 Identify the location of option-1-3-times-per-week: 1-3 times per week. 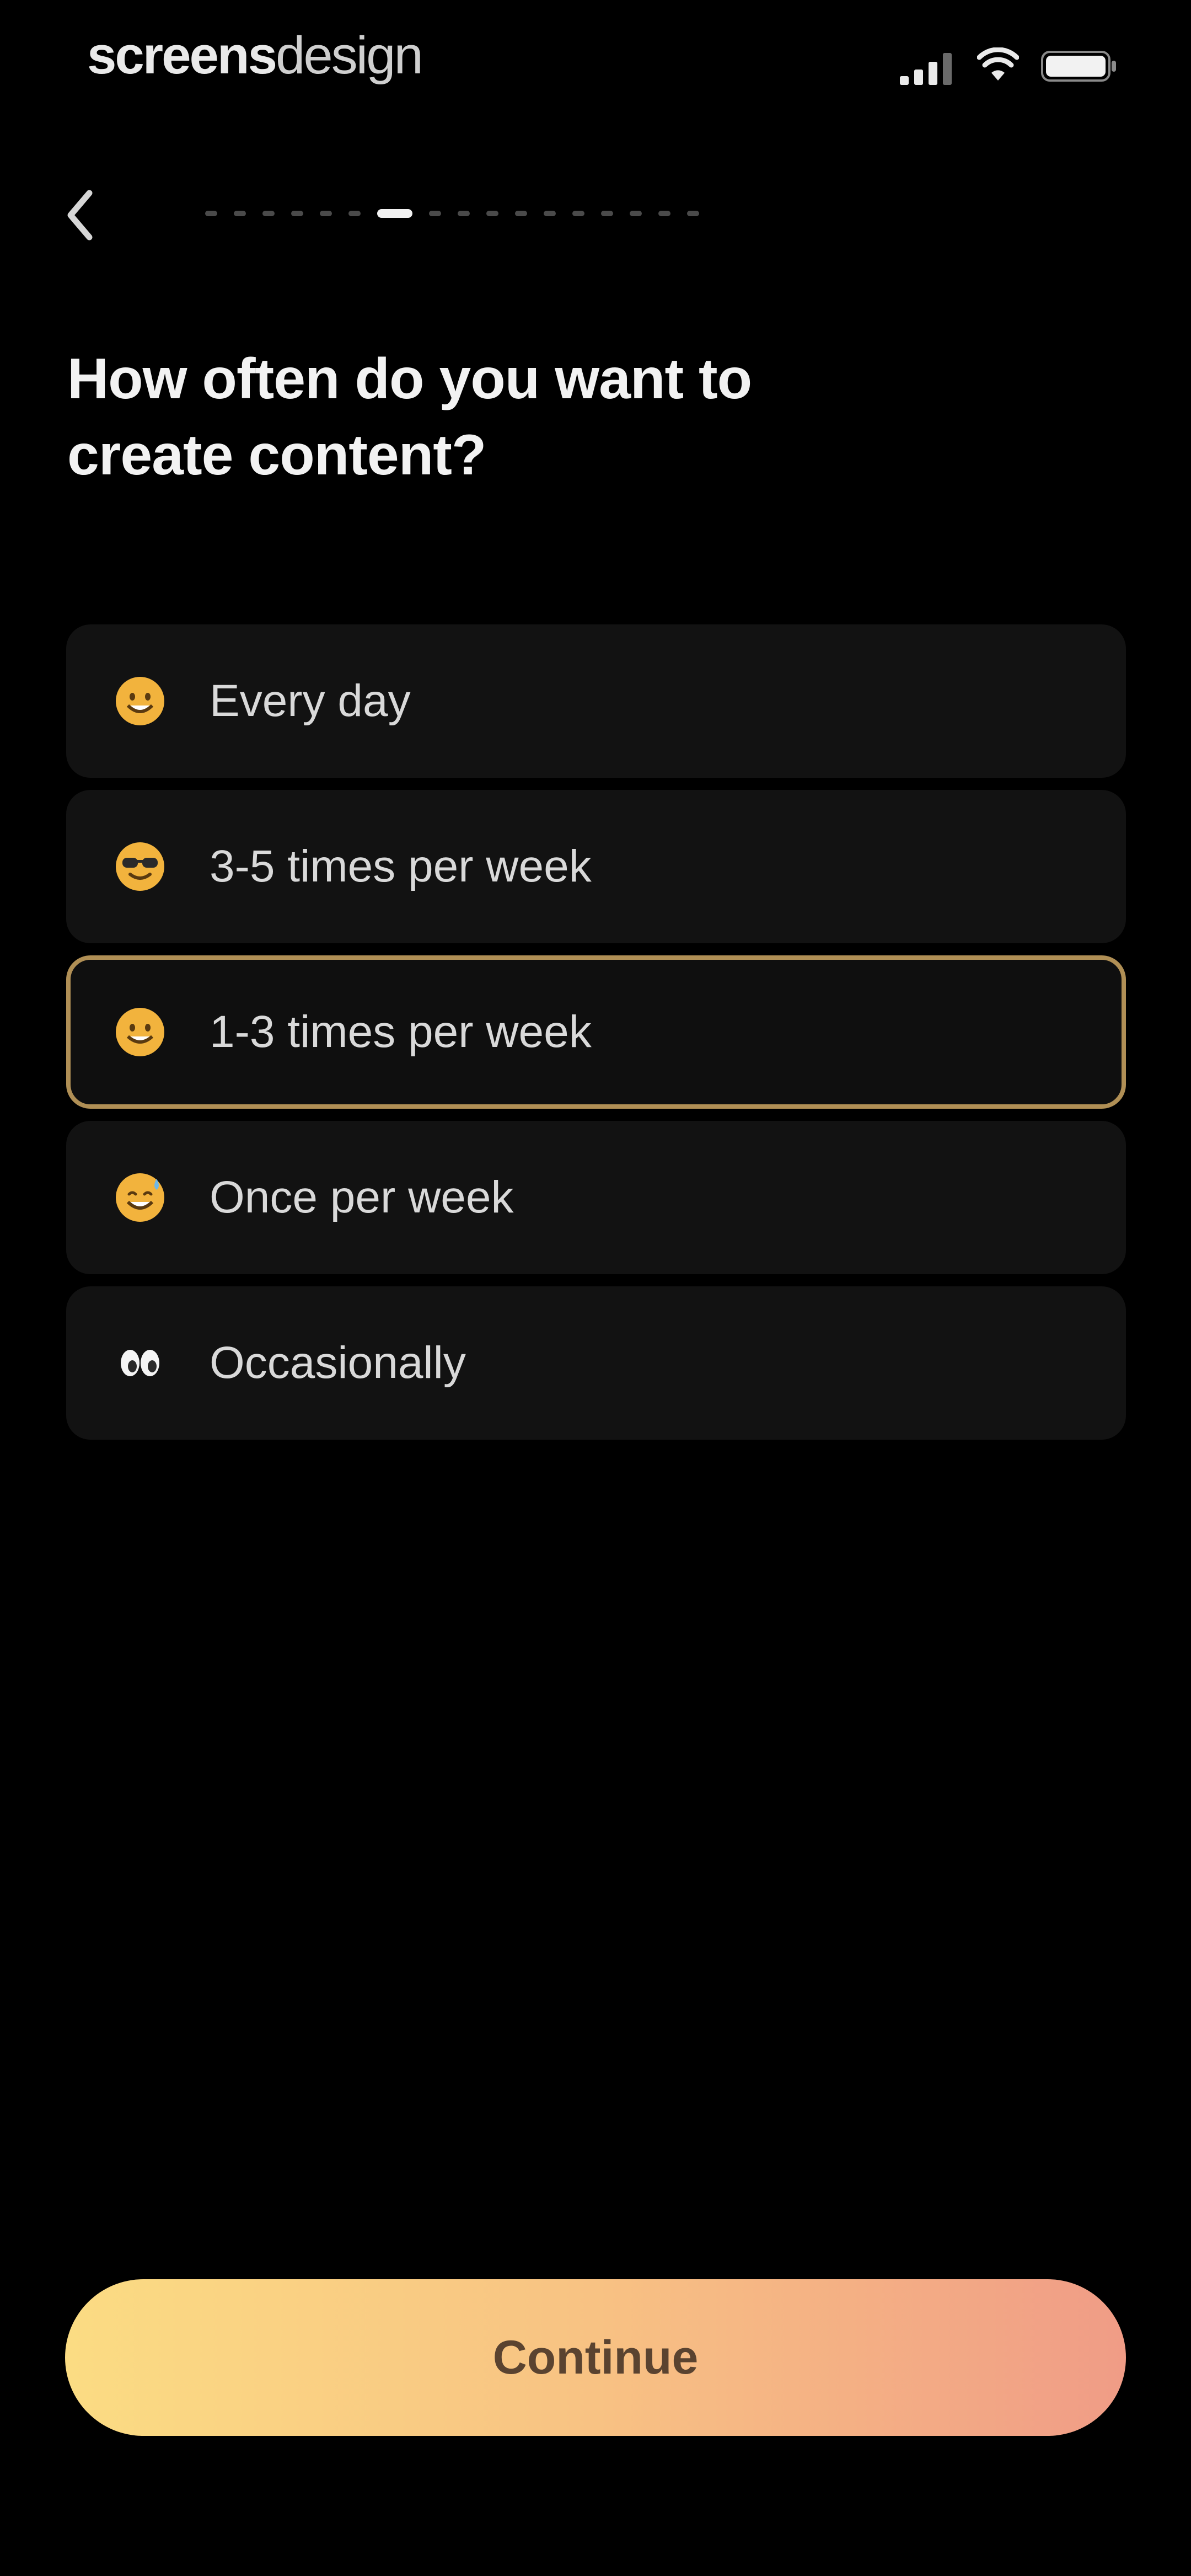
(596, 1032).